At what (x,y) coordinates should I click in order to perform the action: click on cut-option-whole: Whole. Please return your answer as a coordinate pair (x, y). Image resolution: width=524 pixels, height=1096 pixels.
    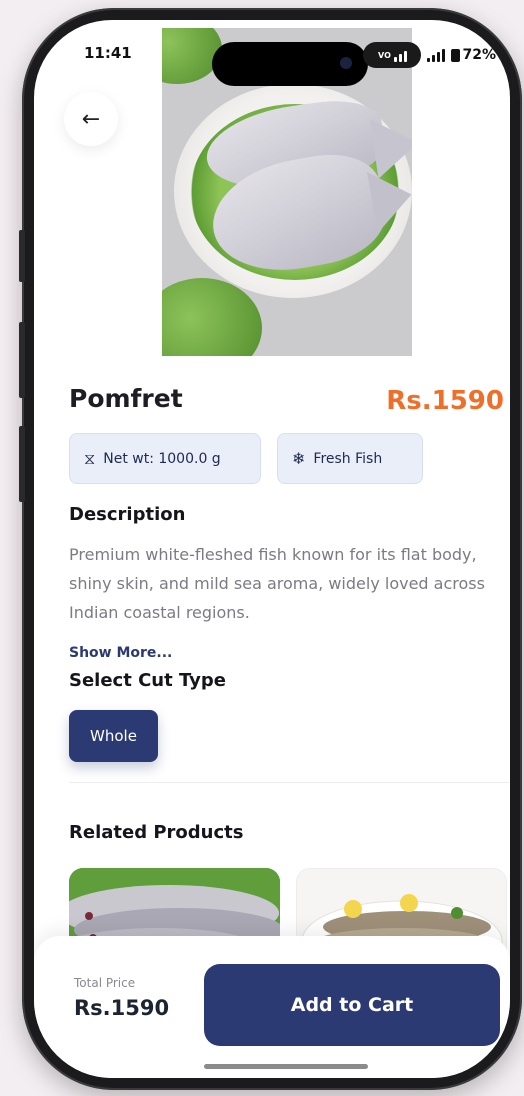
    Looking at the image, I should click on (113, 736).